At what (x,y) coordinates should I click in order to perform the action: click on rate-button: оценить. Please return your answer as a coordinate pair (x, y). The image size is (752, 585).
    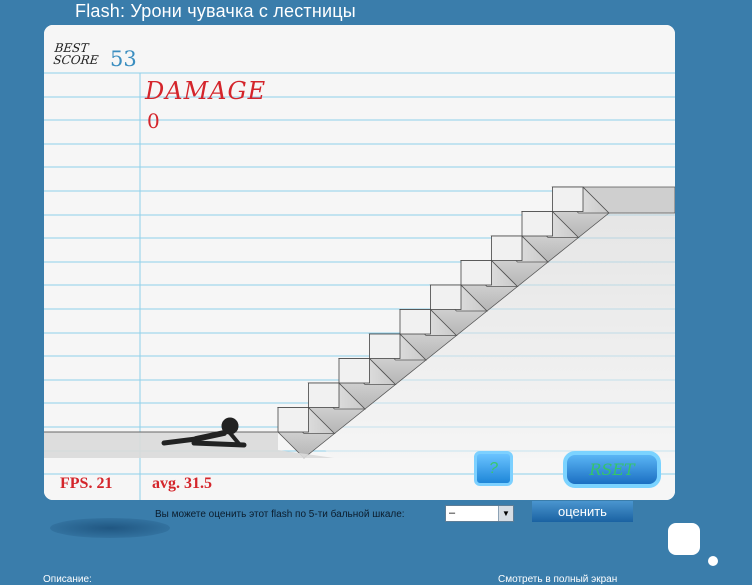
    Looking at the image, I should click on (582, 511).